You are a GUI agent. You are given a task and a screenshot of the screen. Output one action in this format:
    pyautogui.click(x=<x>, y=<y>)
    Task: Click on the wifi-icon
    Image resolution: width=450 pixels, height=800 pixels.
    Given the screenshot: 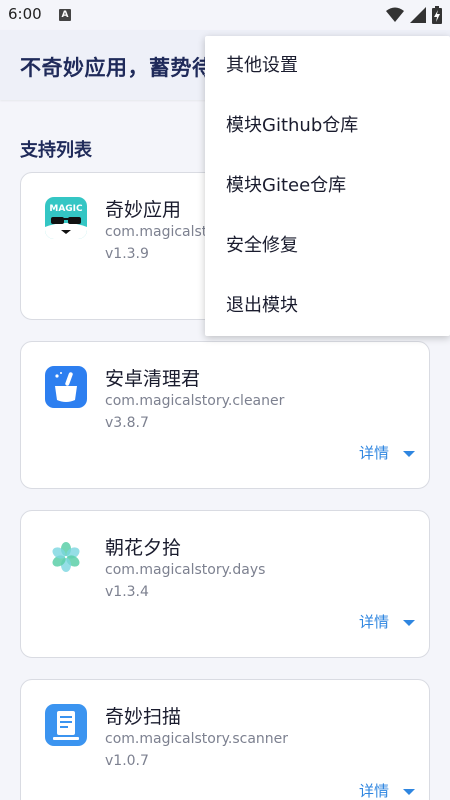 What is the action you would take?
    pyautogui.click(x=395, y=14)
    